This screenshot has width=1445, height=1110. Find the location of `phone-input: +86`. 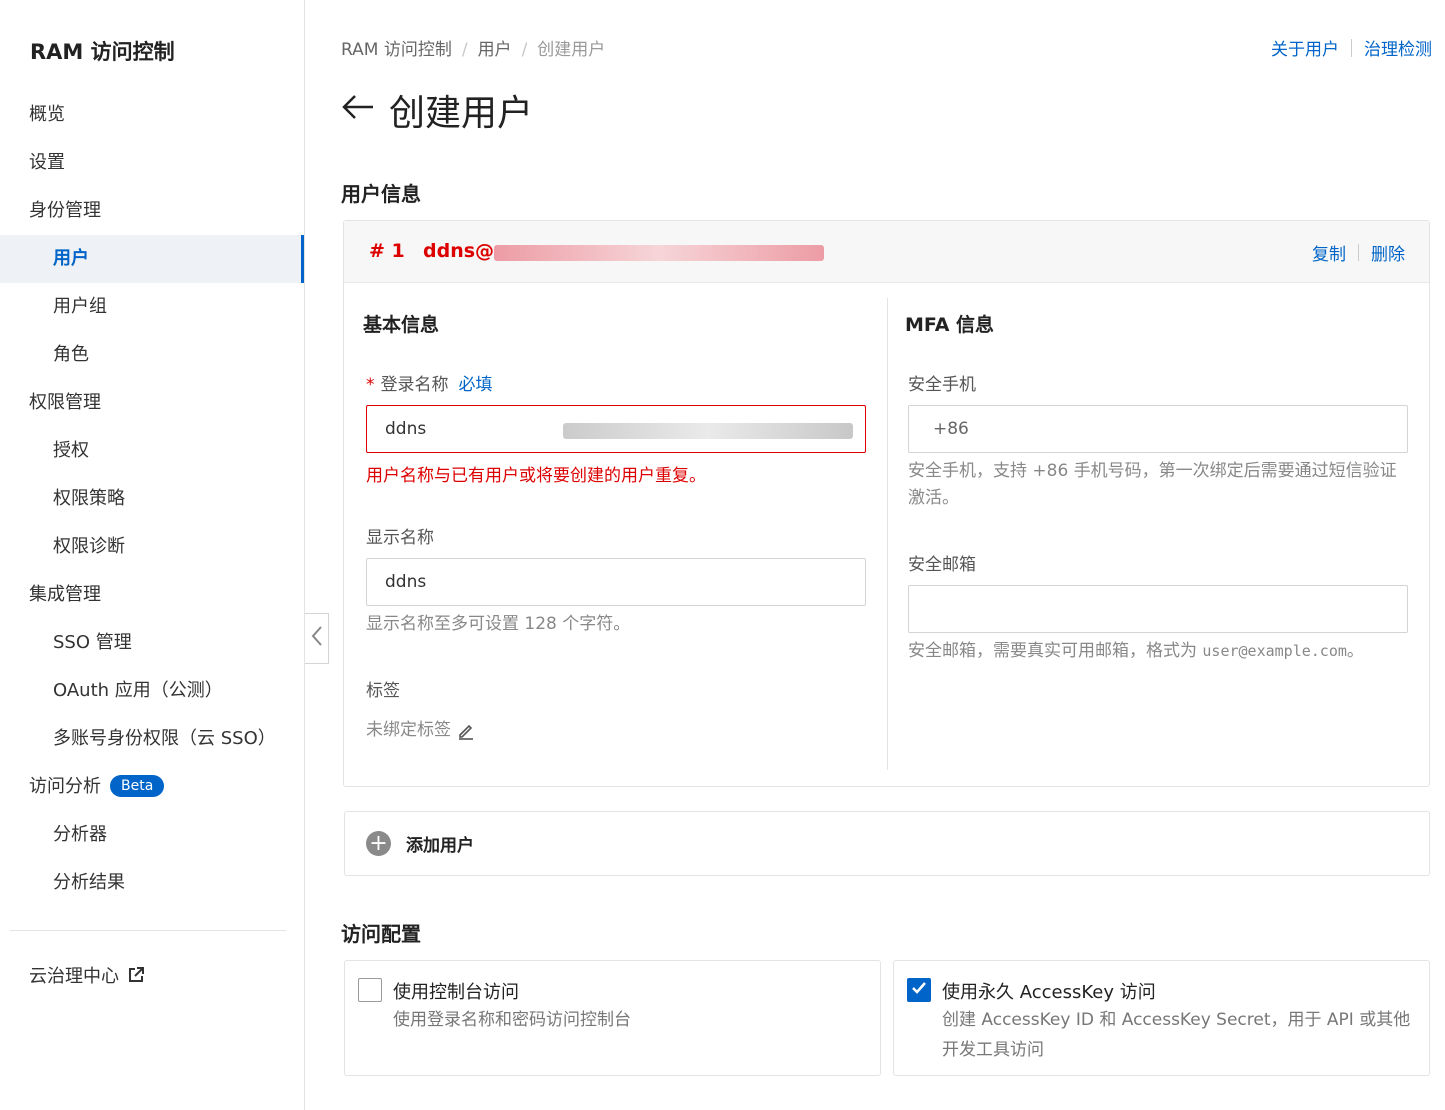

phone-input: +86 is located at coordinates (1158, 429).